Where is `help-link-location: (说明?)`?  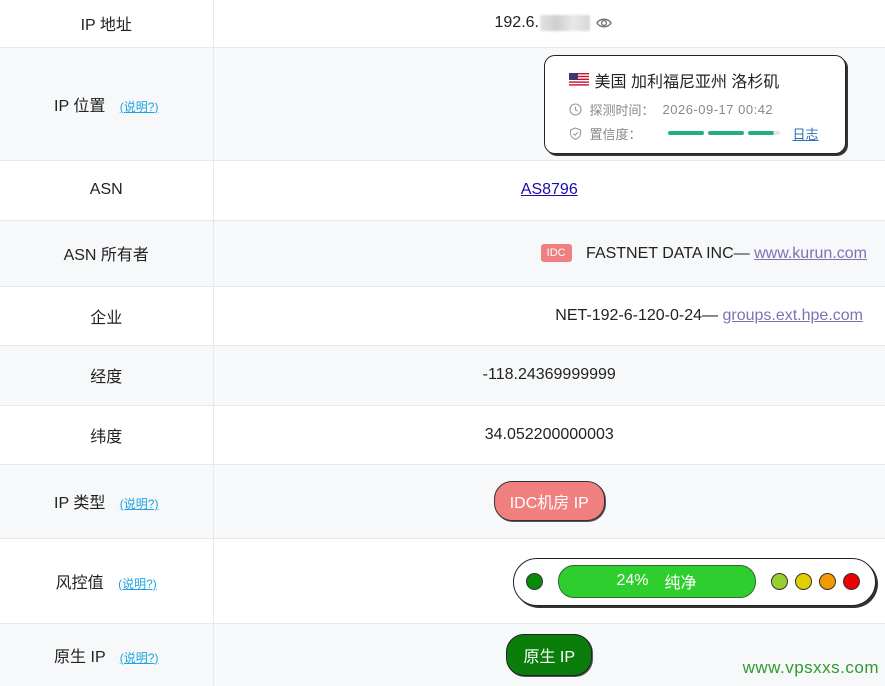
help-link-location: (说明?) is located at coordinates (139, 107).